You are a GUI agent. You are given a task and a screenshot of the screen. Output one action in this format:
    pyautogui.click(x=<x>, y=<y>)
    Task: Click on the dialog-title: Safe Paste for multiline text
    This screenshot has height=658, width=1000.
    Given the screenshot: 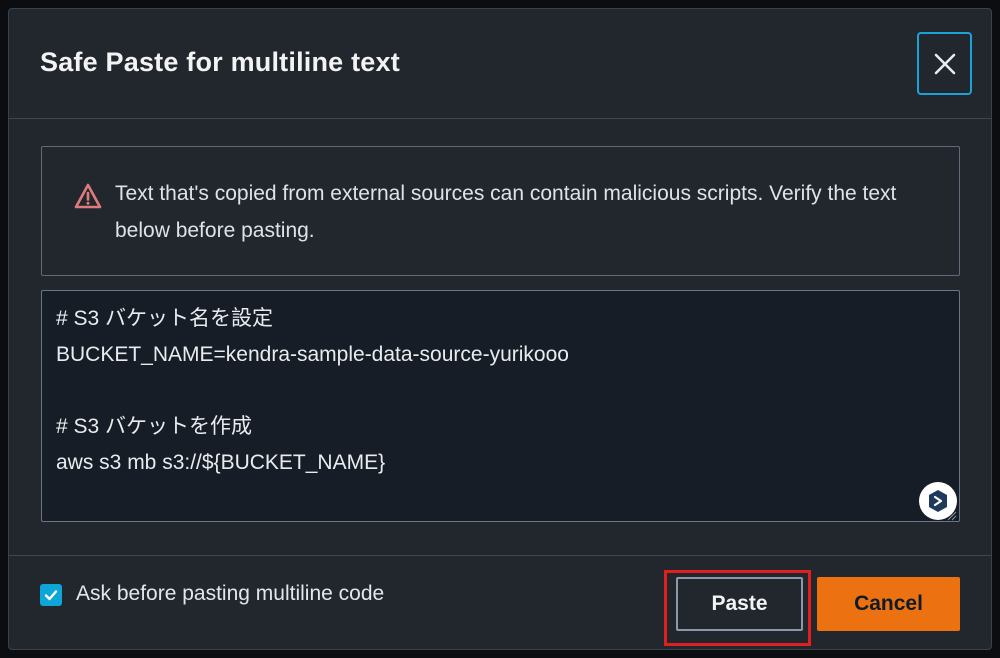 What is the action you would take?
    pyautogui.click(x=220, y=62)
    